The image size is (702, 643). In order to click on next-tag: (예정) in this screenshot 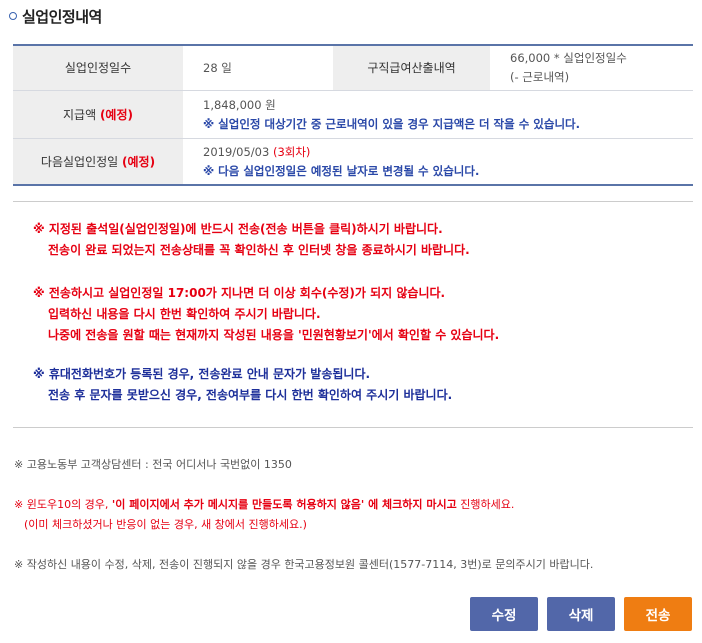, I will do `click(139, 161)`.